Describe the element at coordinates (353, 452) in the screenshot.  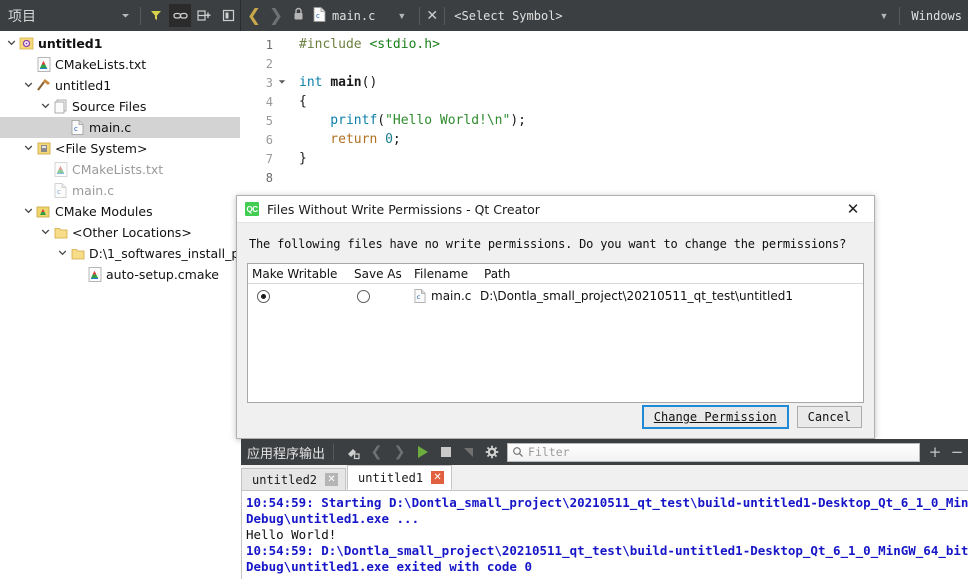
I see `clear-output-icon` at that location.